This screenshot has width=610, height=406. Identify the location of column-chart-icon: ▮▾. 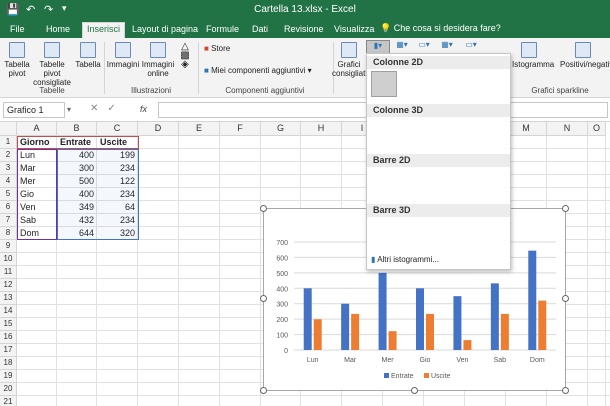
(378, 45).